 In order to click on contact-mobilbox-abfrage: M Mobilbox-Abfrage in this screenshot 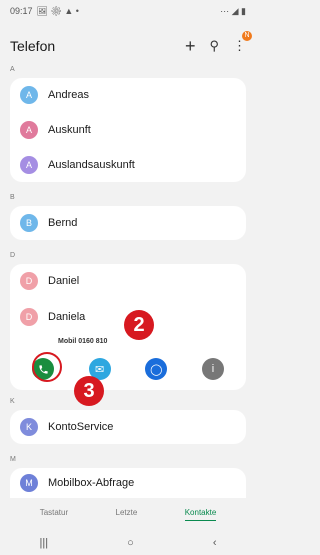, I will do `click(128, 483)`.